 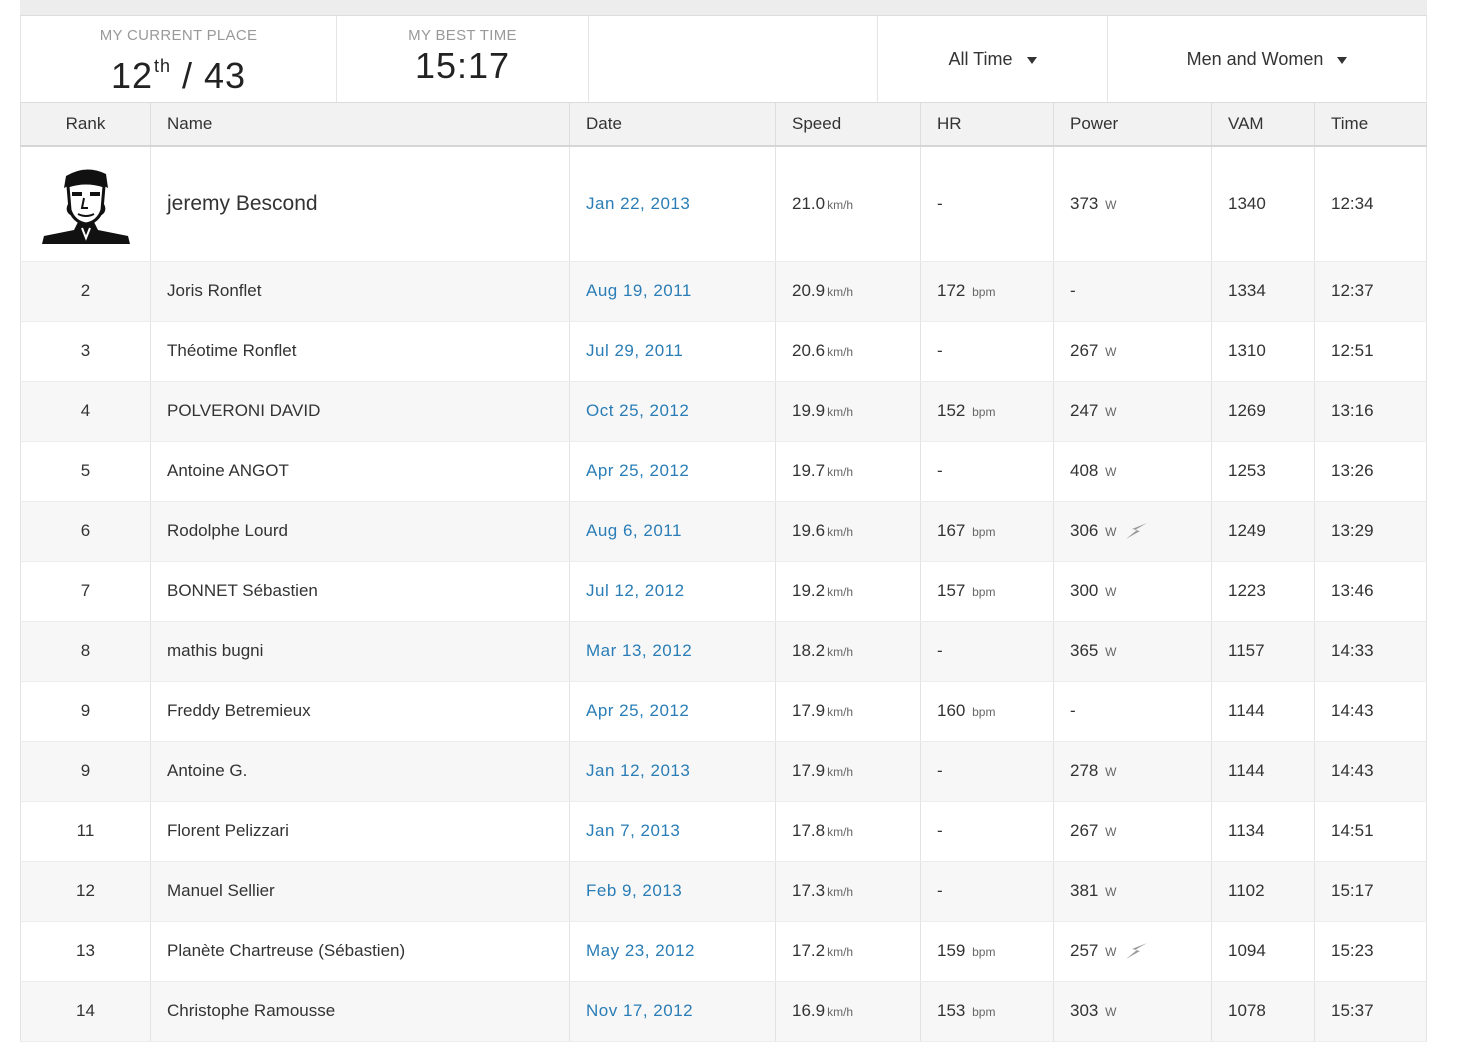 I want to click on column-header-date: Date, so click(x=672, y=125).